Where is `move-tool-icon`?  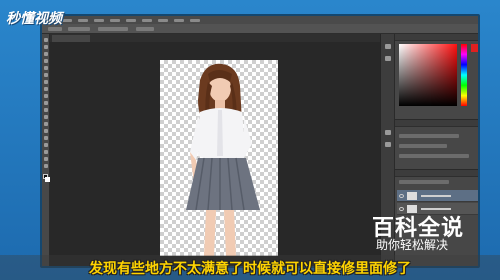
move-tool-icon is located at coordinates (46, 40).